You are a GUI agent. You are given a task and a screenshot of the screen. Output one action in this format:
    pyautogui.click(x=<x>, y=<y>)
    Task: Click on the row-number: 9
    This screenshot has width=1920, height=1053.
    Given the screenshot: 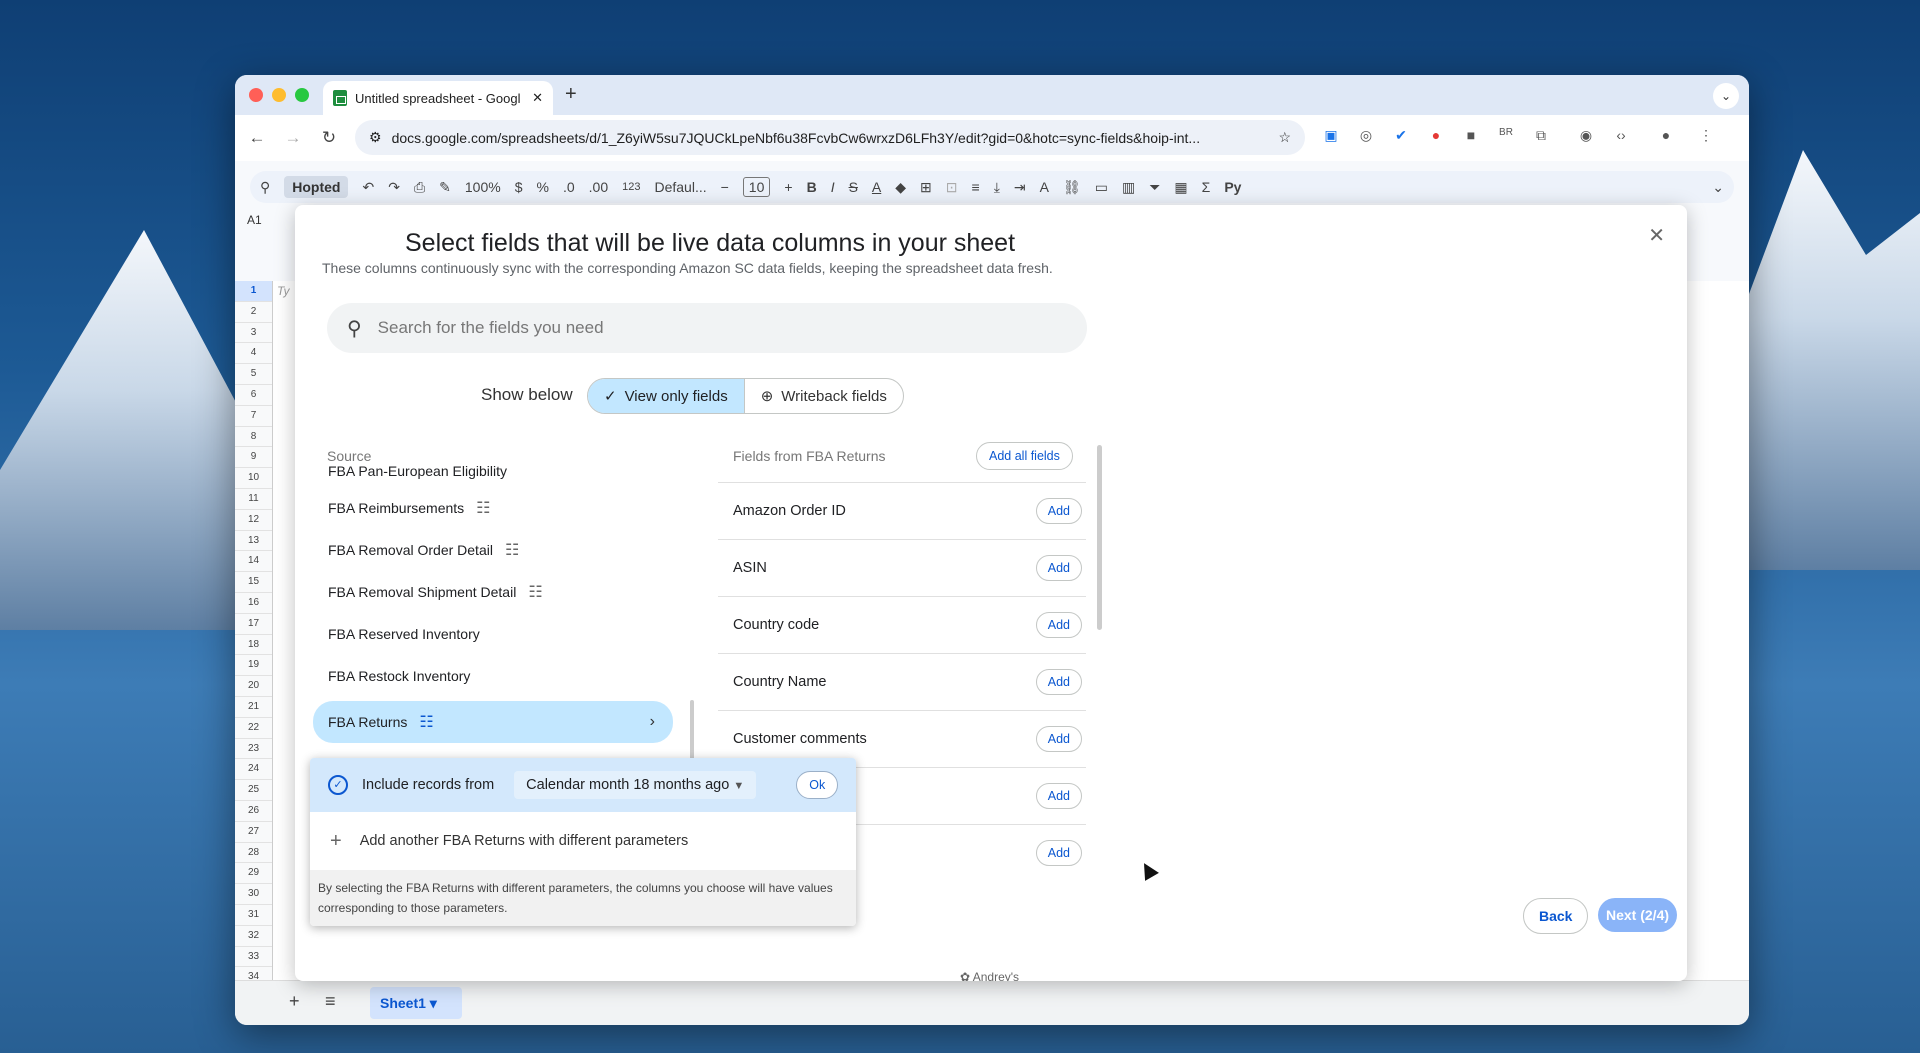 What is the action you would take?
    pyautogui.click(x=253, y=458)
    